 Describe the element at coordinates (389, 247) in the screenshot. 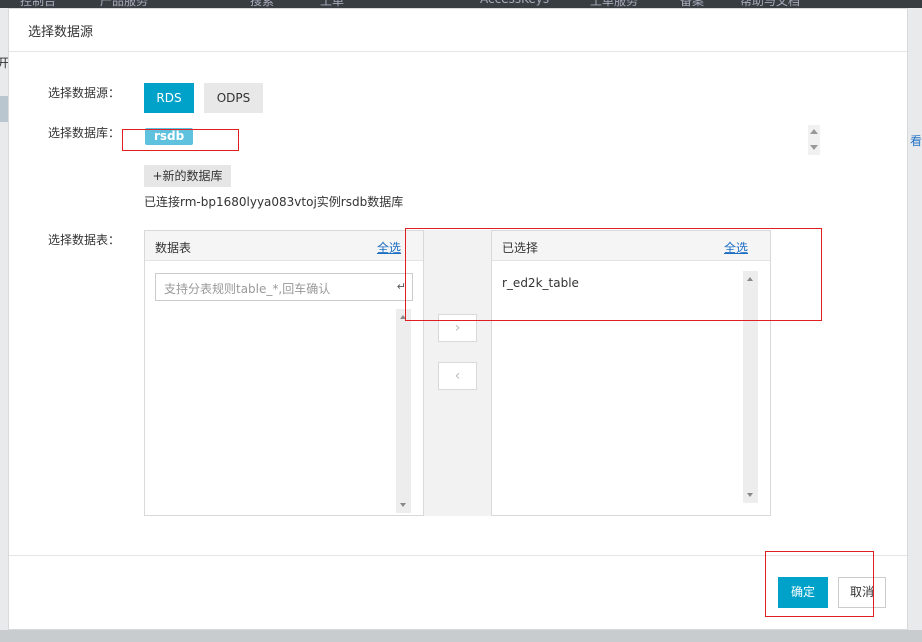

I see `select-all-tables-link: 全选` at that location.